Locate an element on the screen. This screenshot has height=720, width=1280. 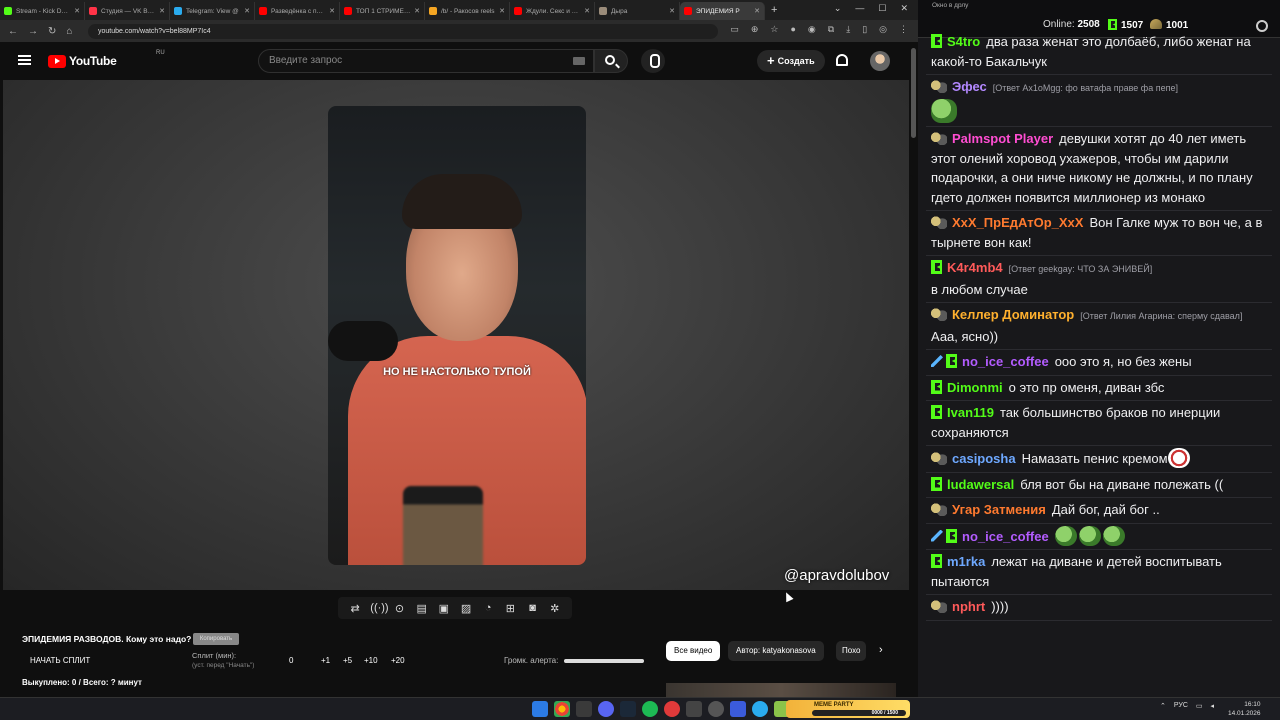
camera-icon: ◙ is located at coordinates (533, 608).